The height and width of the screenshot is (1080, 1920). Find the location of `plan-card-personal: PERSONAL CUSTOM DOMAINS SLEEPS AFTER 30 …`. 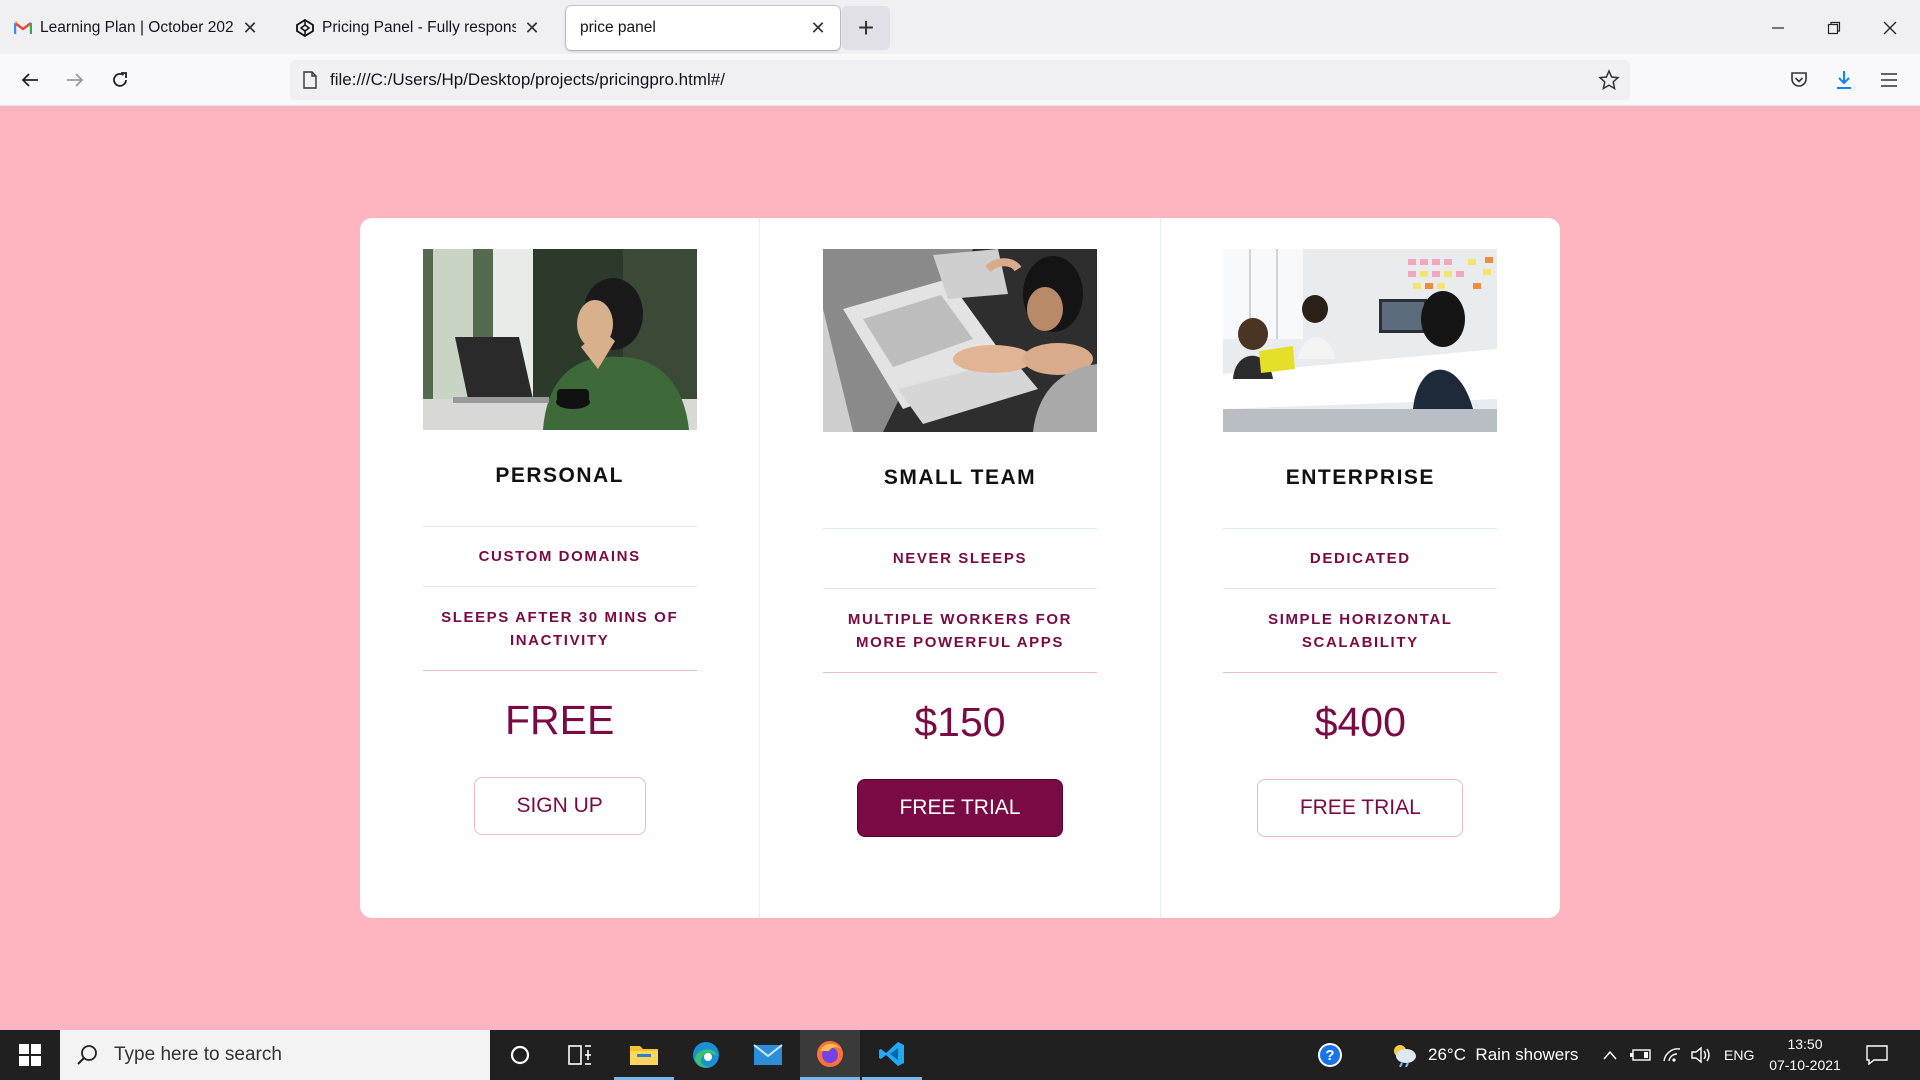

plan-card-personal: PERSONAL CUSTOM DOMAINS SLEEPS AFTER 30 … is located at coordinates (559, 568).